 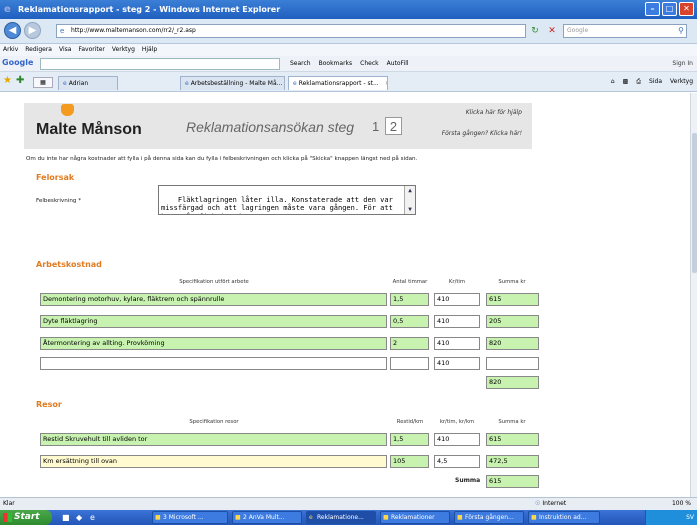 What do you see at coordinates (409, 299) in the screenshot?
I see `arbete-timmar-1: 1,5` at bounding box center [409, 299].